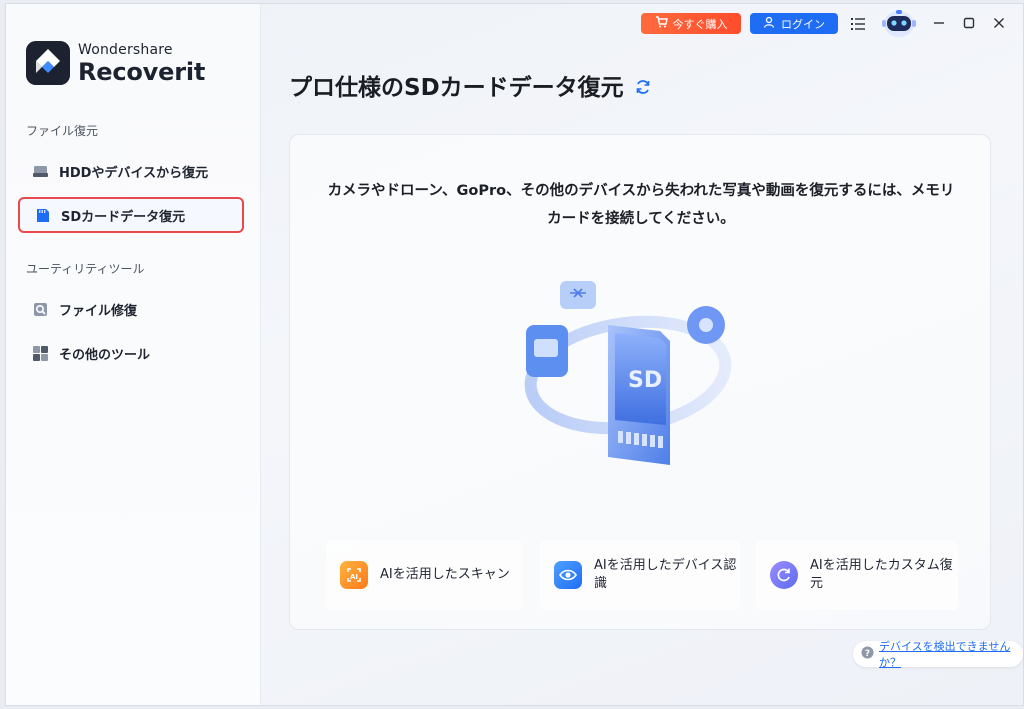 The image size is (1024, 709). What do you see at coordinates (661, 23) in the screenshot?
I see `cart-icon` at bounding box center [661, 23].